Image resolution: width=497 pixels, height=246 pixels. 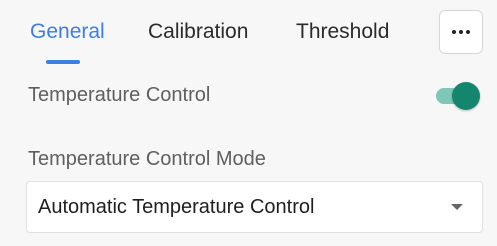 What do you see at coordinates (147, 159) in the screenshot?
I see `temperature-control-mode-label: Temperature Control Mode` at bounding box center [147, 159].